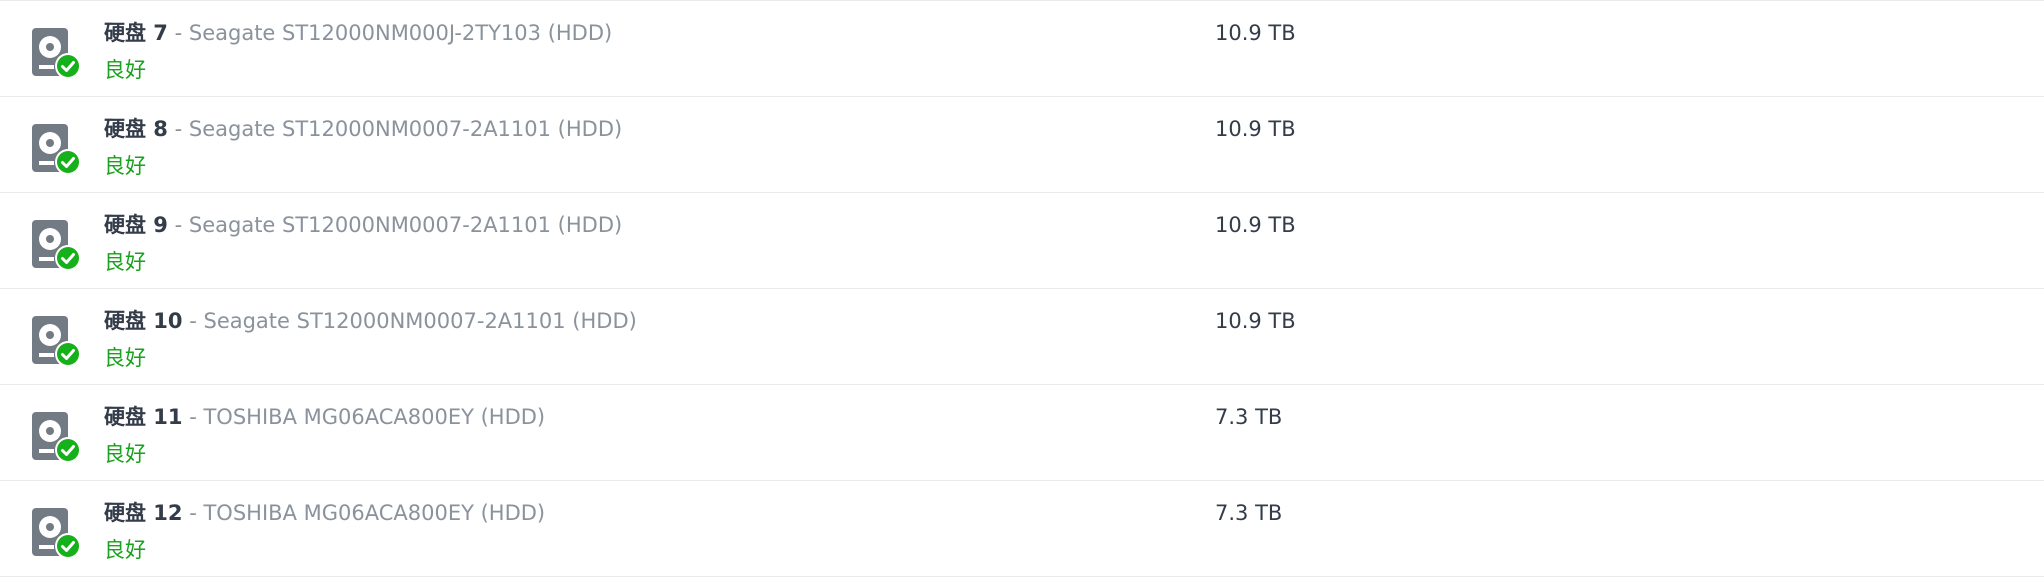  Describe the element at coordinates (136, 129) in the screenshot. I see `disk-name: 硬盘 8` at that location.